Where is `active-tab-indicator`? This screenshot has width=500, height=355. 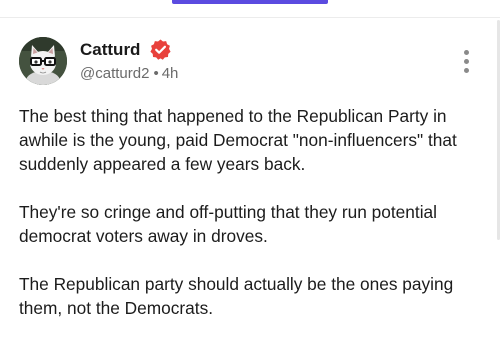
active-tab-indicator is located at coordinates (250, 2).